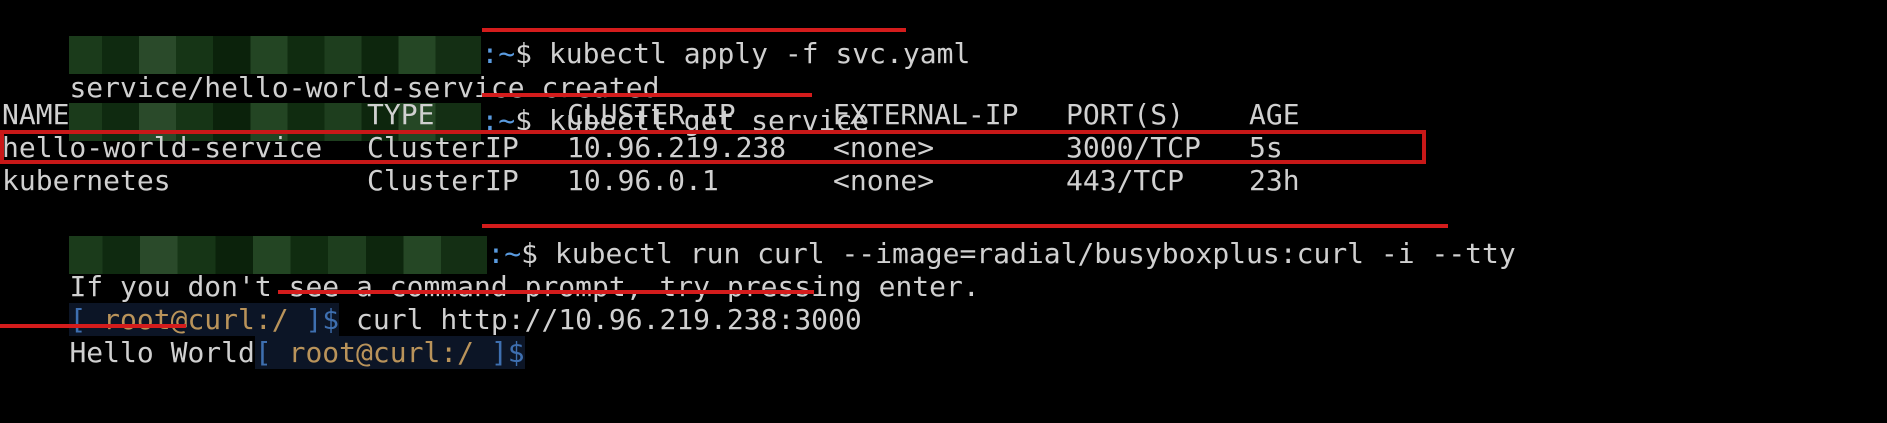  What do you see at coordinates (93, 326) in the screenshot?
I see `highlight-underline` at bounding box center [93, 326].